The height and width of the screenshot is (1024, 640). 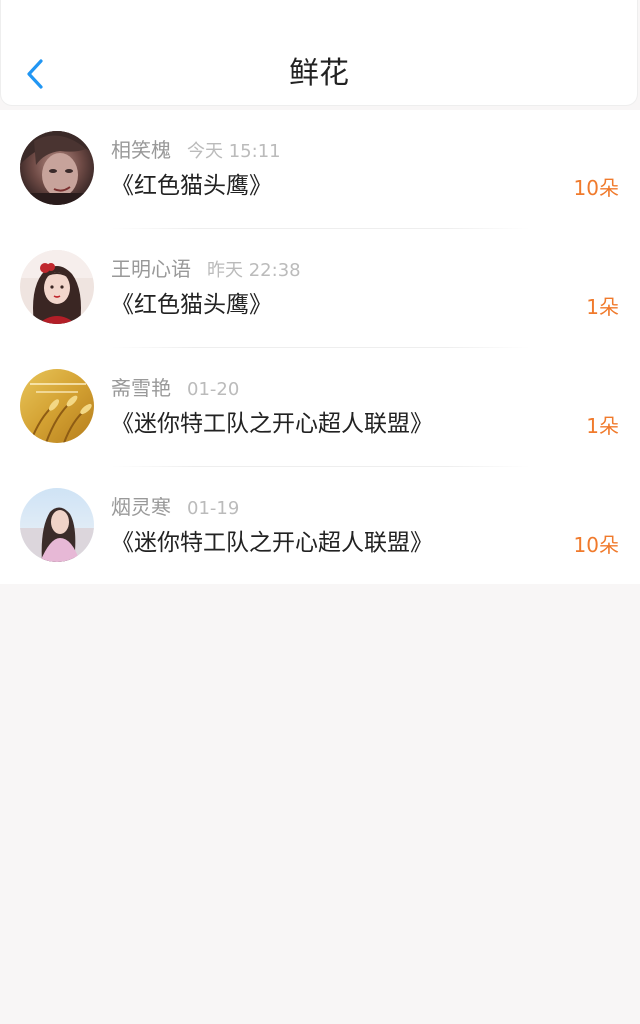 What do you see at coordinates (234, 151) in the screenshot?
I see `timestamp: 今天 15:11` at bounding box center [234, 151].